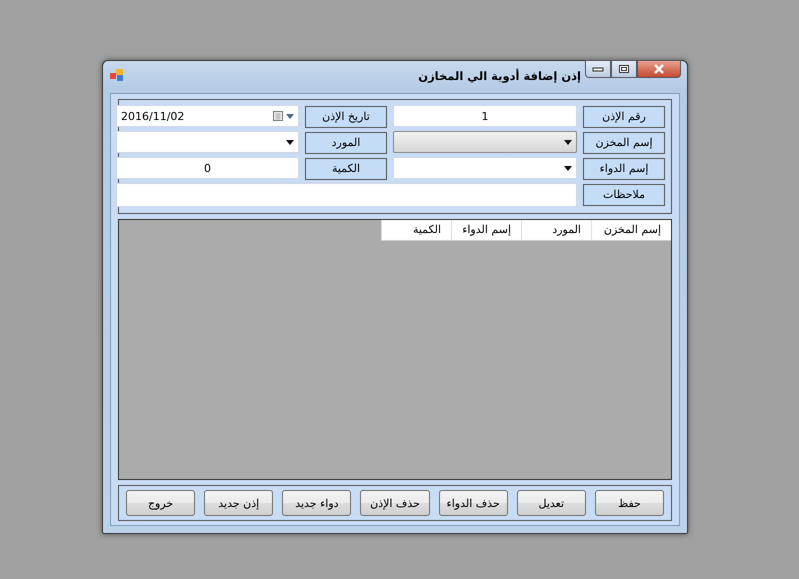 This screenshot has width=799, height=579. What do you see at coordinates (624, 169) in the screenshot?
I see `field-label: إسم الدواء` at bounding box center [624, 169].